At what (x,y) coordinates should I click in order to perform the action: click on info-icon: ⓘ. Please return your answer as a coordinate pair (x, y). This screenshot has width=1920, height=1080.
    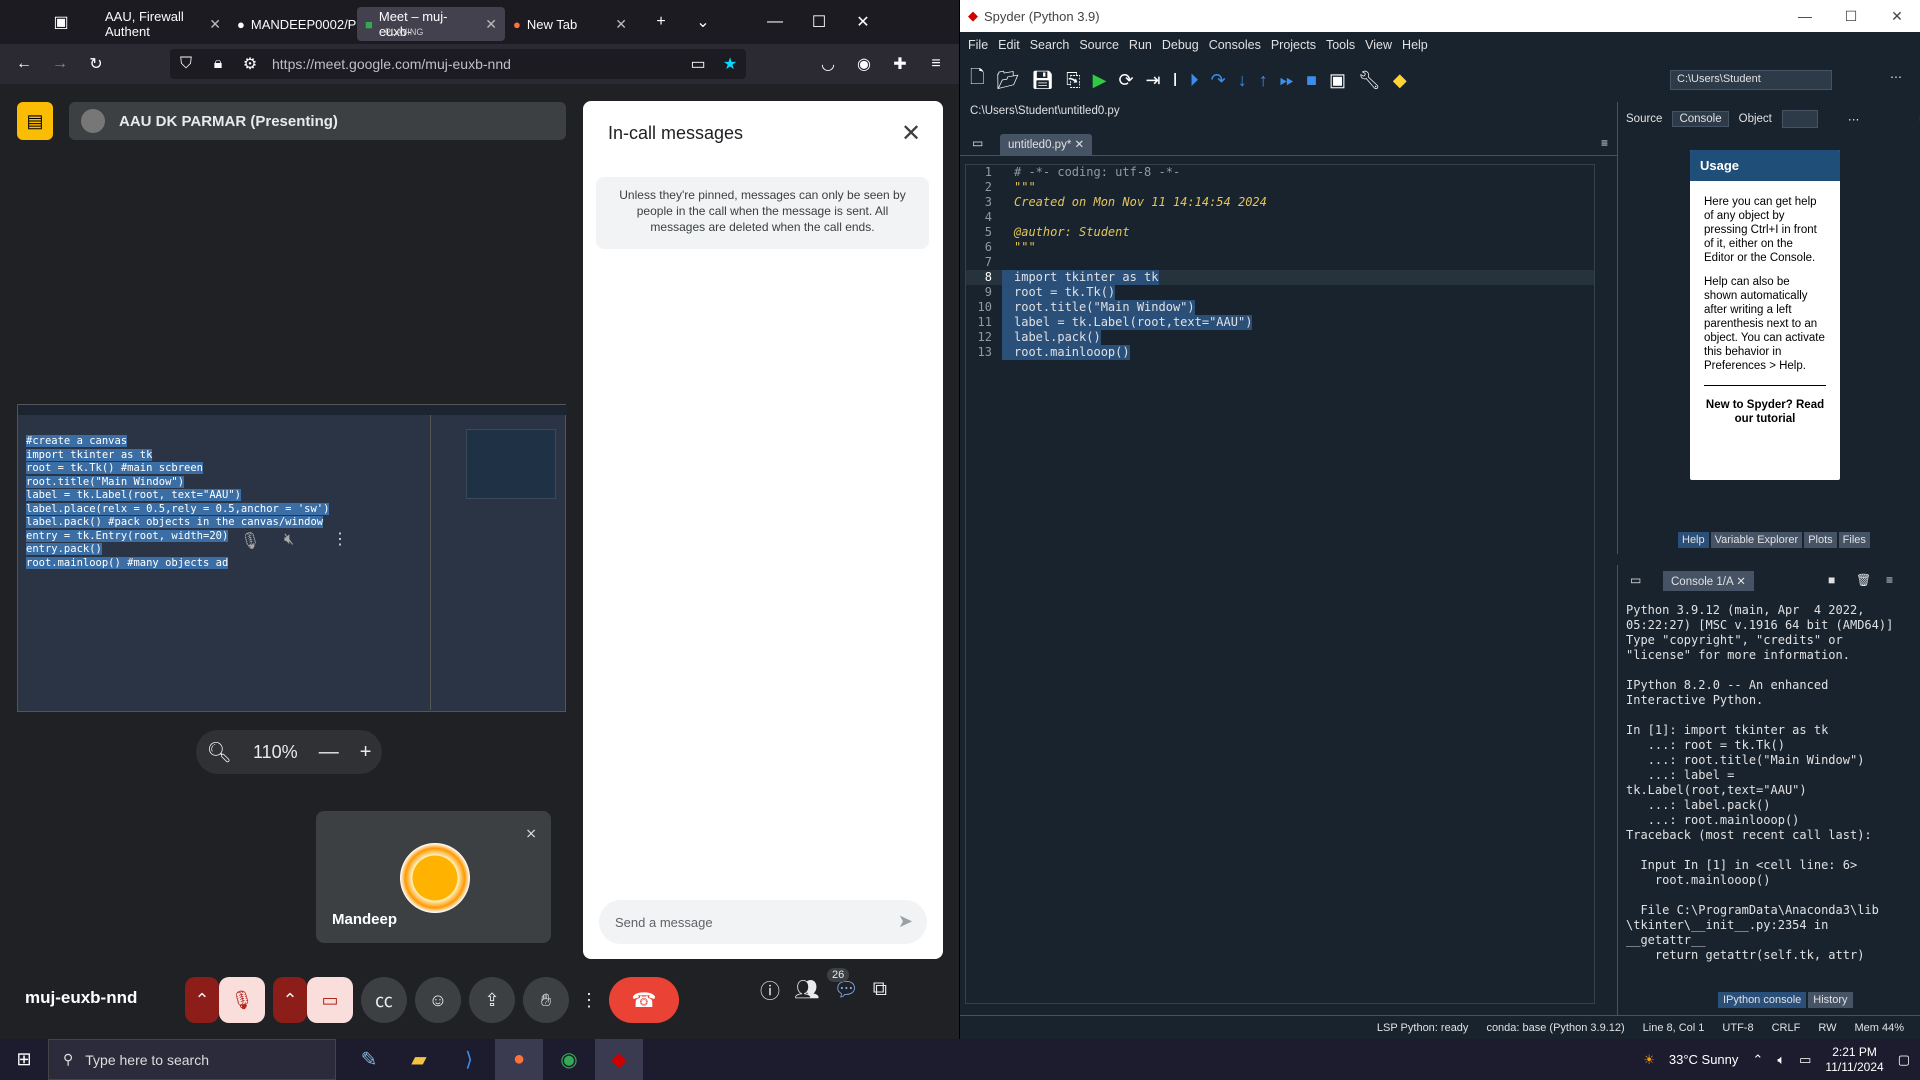
    Looking at the image, I should click on (770, 989).